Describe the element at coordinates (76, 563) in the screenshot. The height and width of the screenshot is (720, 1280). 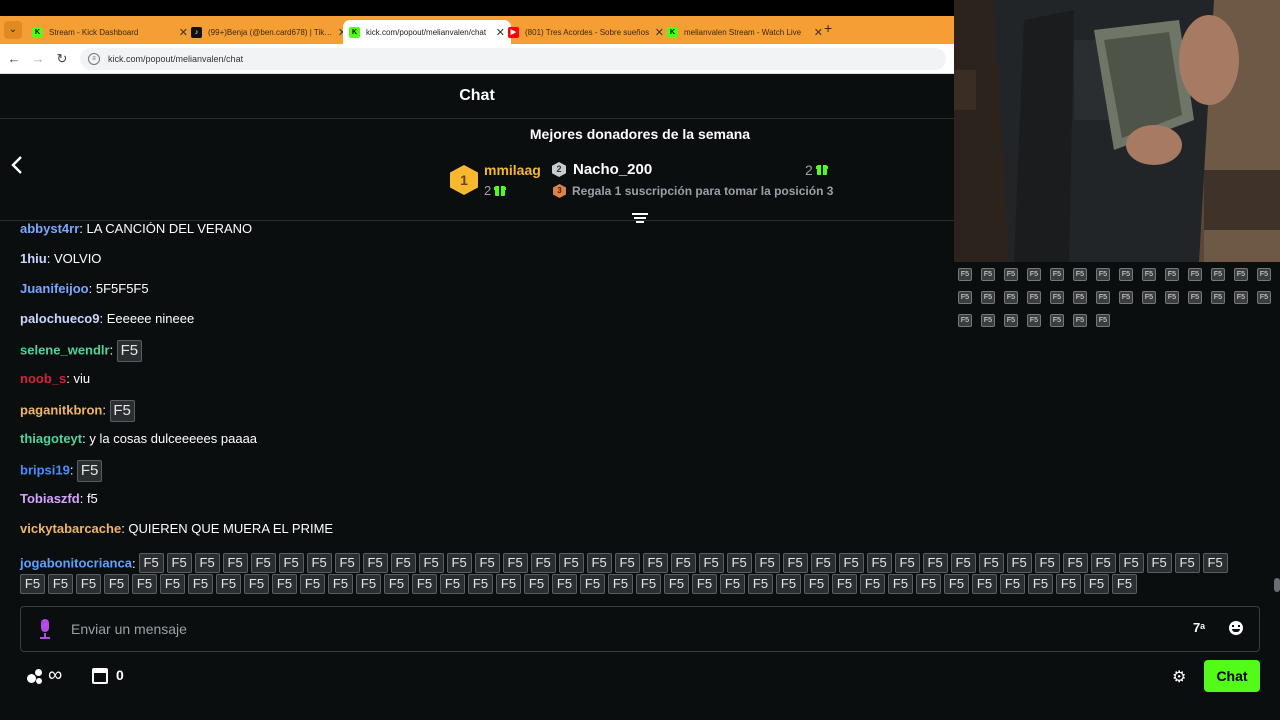
I see `message-username: jogabonitocrianca` at that location.